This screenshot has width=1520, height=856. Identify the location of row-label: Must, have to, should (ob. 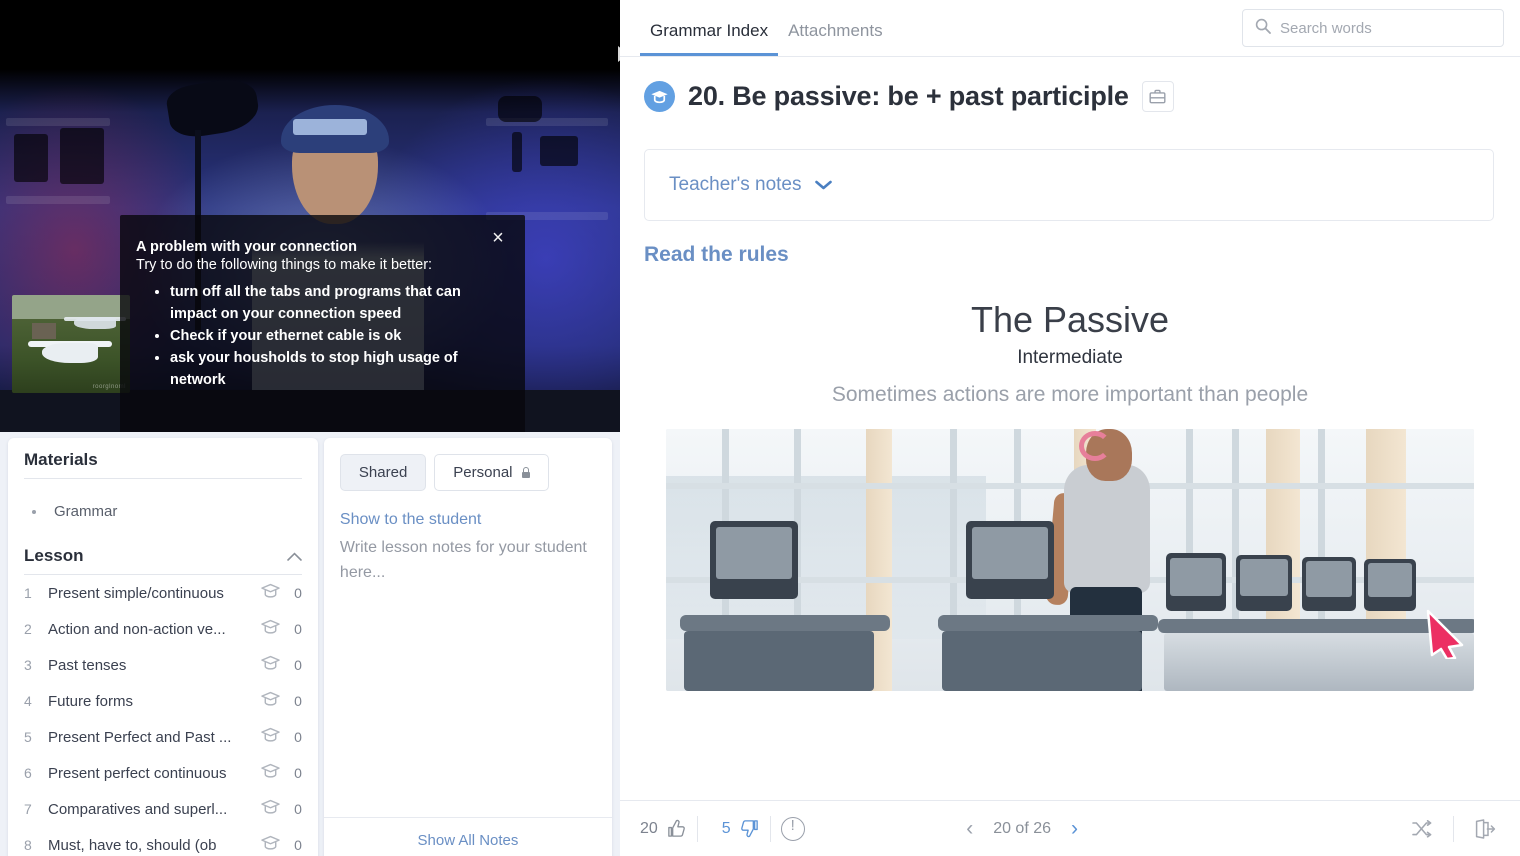
(132, 845).